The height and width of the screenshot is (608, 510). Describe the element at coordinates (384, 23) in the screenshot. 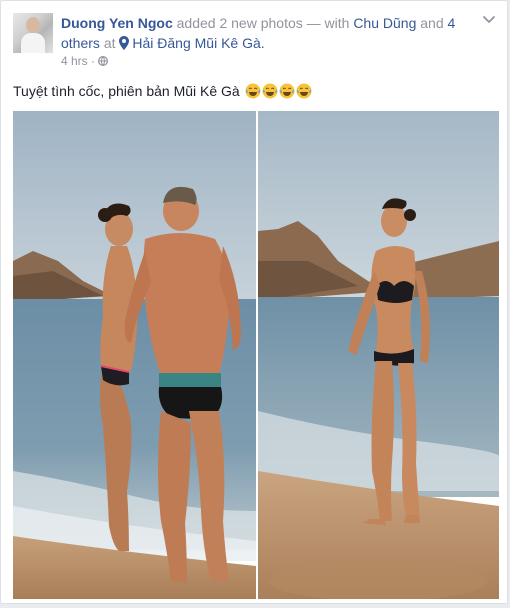

I see `tagged-person: Chu Dũng` at that location.